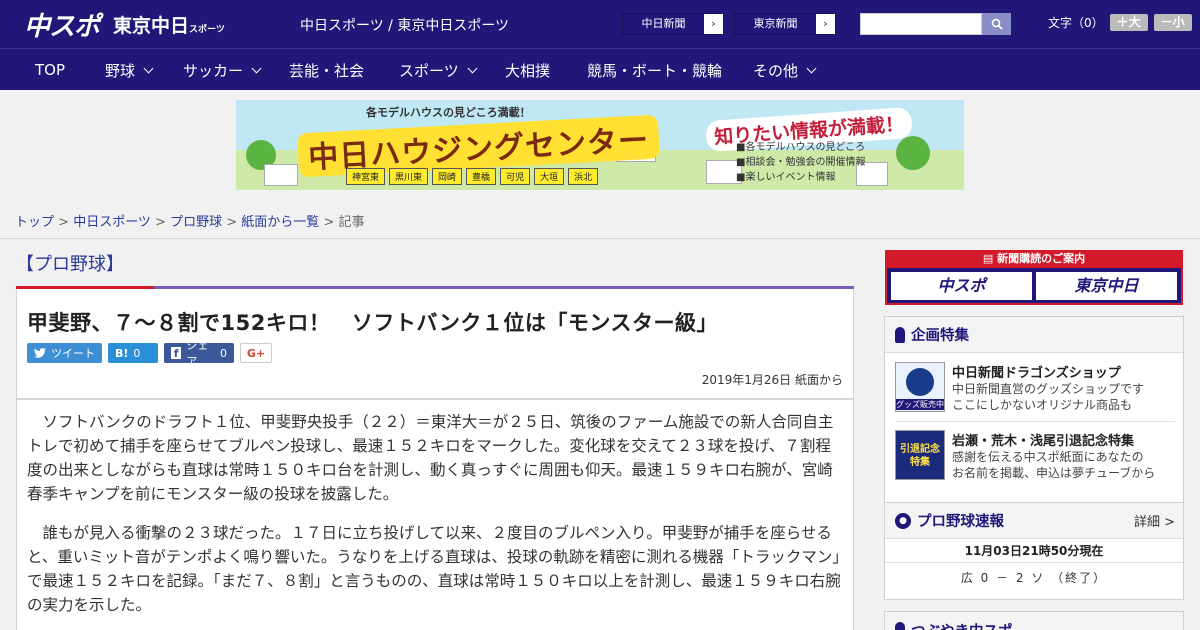 This screenshot has height=630, width=1200. What do you see at coordinates (1172, 22) in the screenshot?
I see `font-smaller-button: －小` at bounding box center [1172, 22].